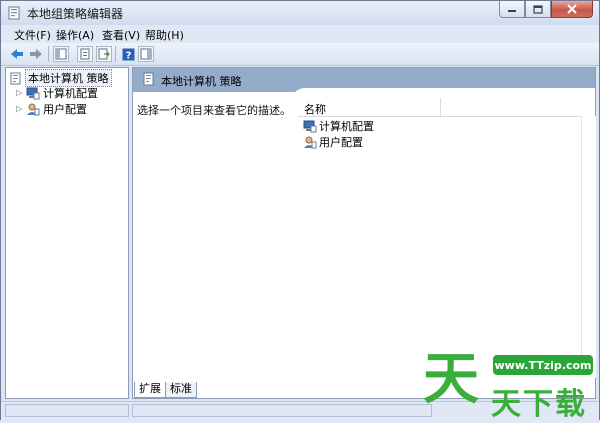 The height and width of the screenshot is (423, 600). I want to click on window-controls, so click(546, 10).